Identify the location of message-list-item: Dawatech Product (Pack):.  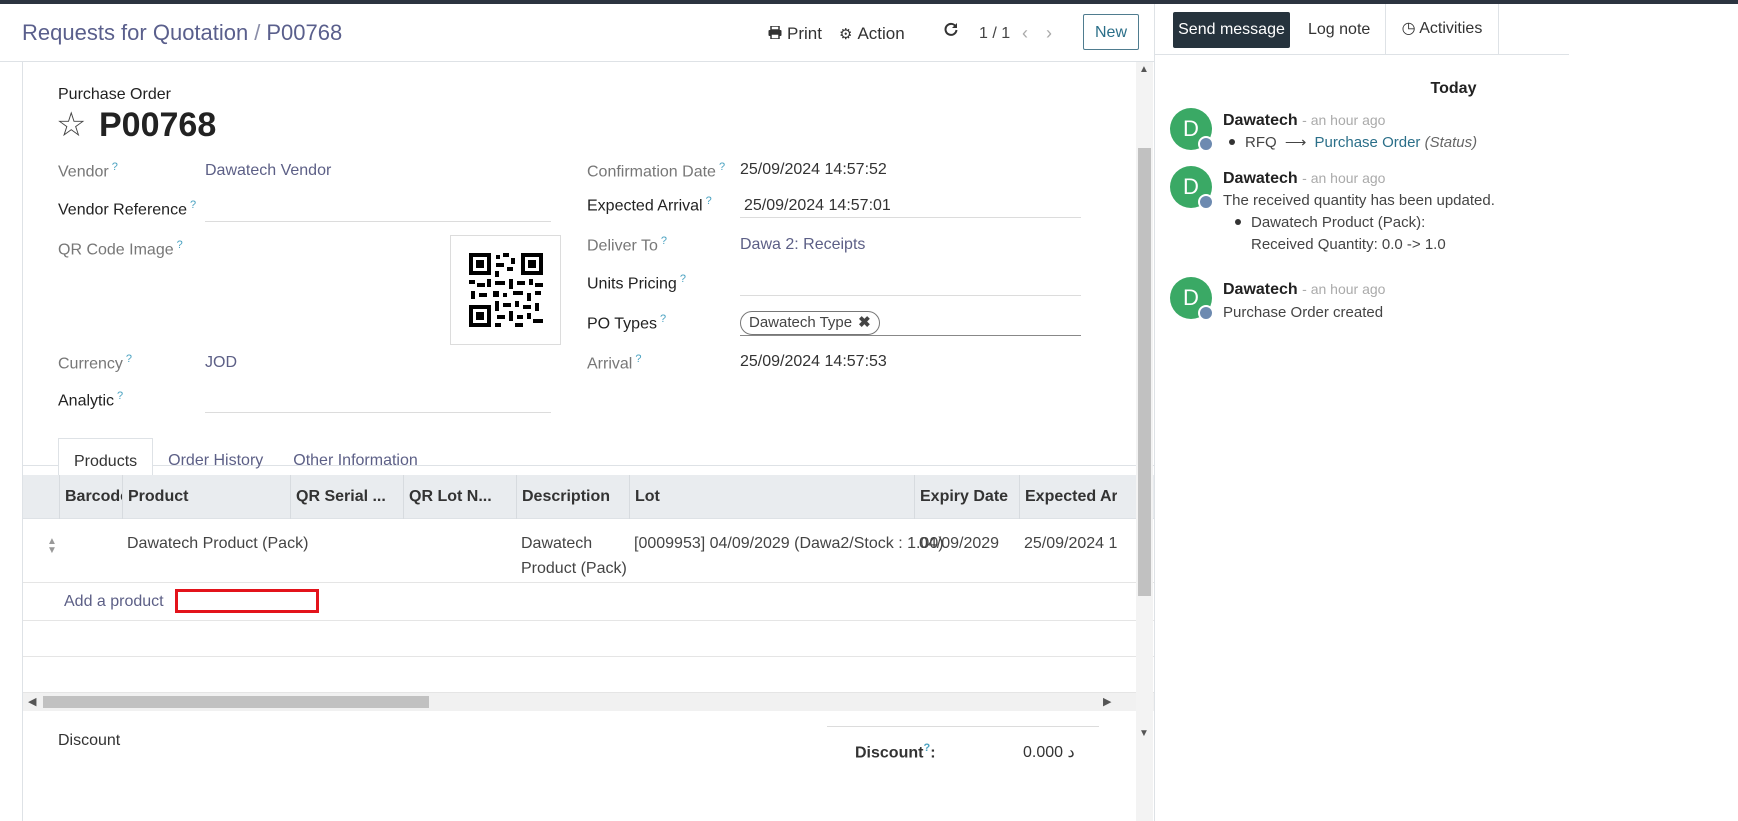
(1359, 223).